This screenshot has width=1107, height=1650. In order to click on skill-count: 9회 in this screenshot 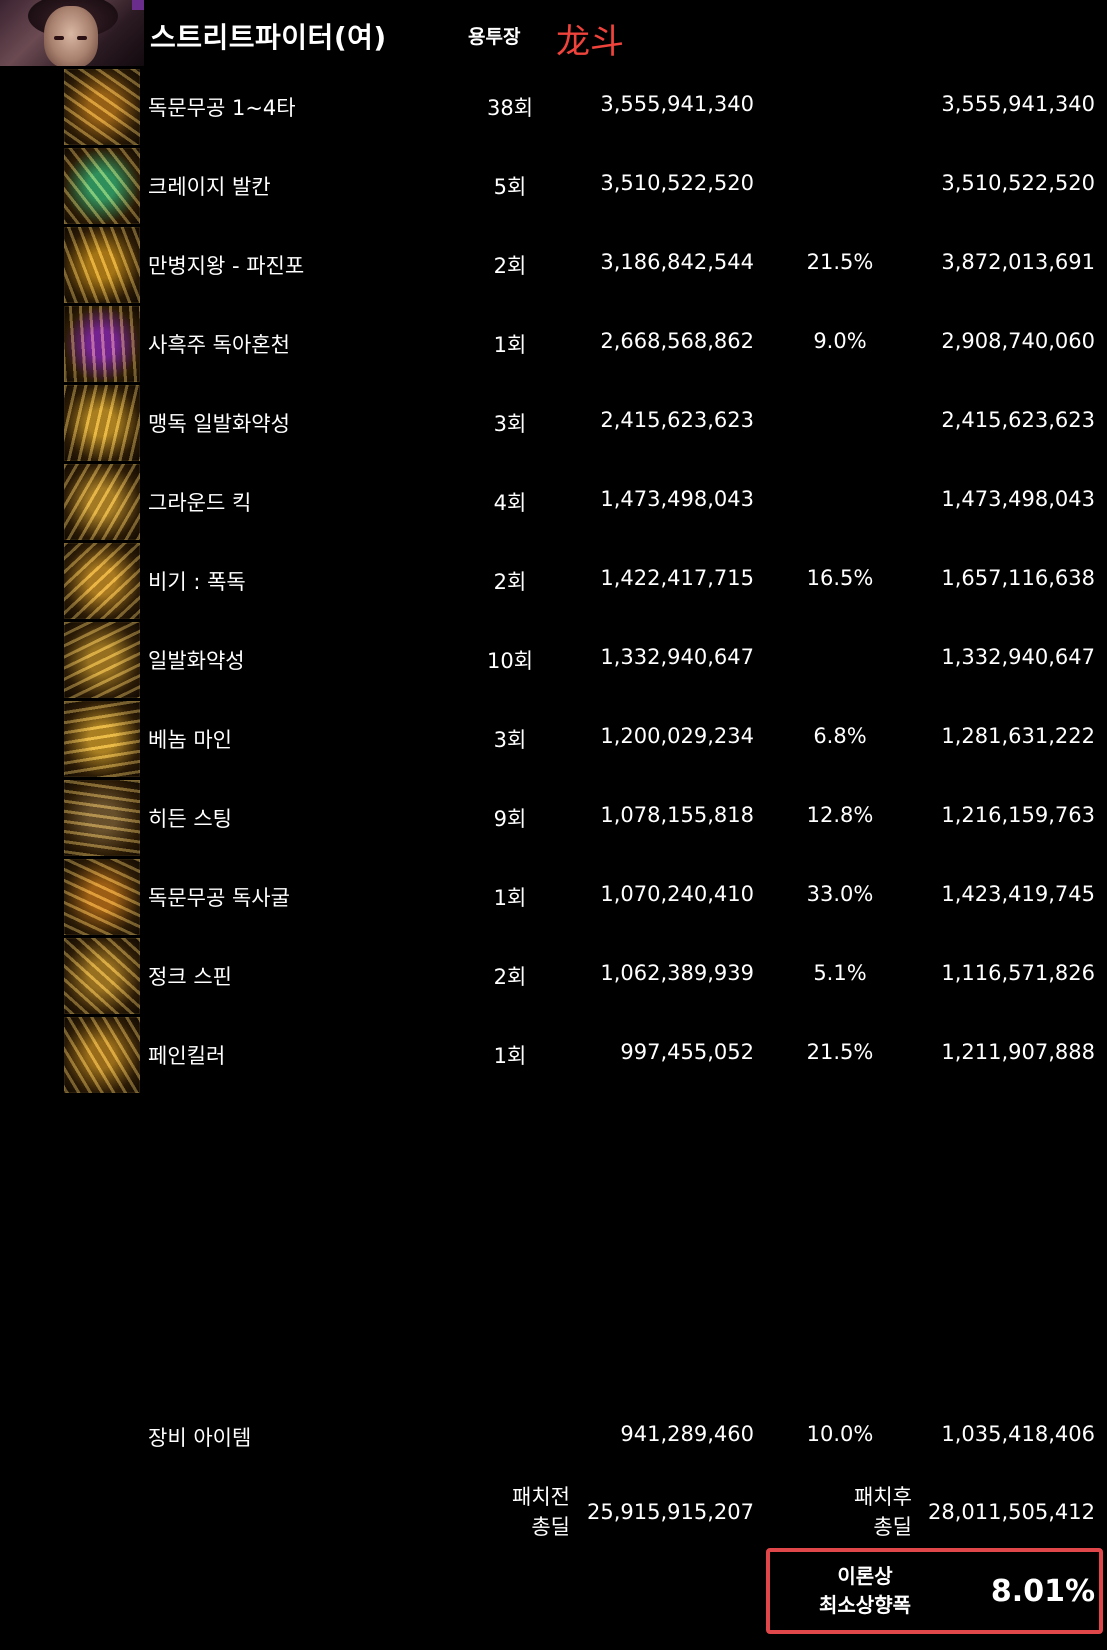, I will do `click(510, 819)`.